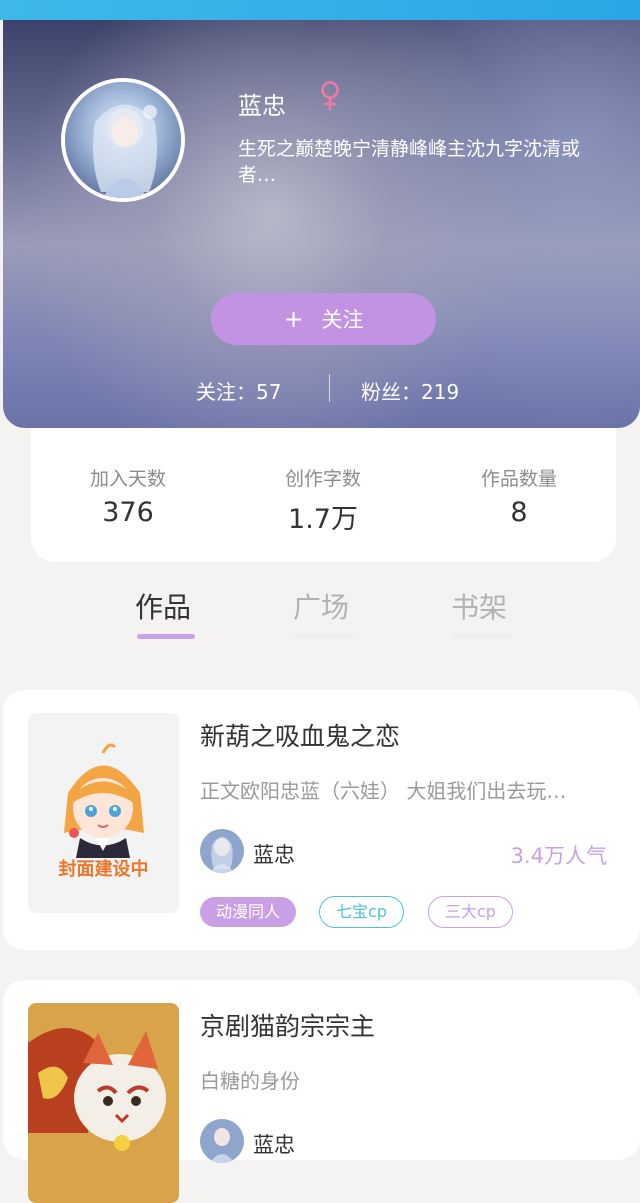 This screenshot has height=1203, width=640. What do you see at coordinates (323, 500) in the screenshot?
I see `stat-word-count: 创作字数 1.7万` at bounding box center [323, 500].